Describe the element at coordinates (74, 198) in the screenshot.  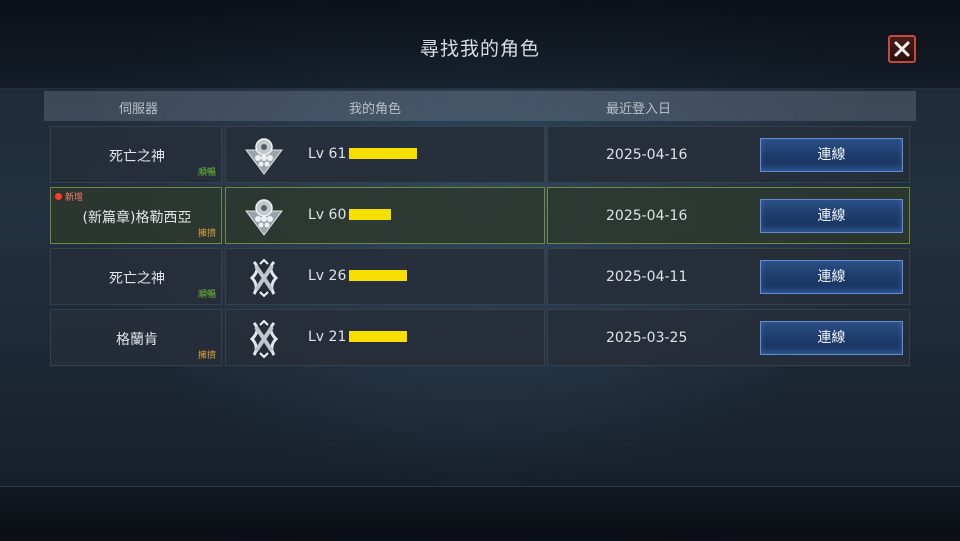
I see `new-badge-label: 新增` at that location.